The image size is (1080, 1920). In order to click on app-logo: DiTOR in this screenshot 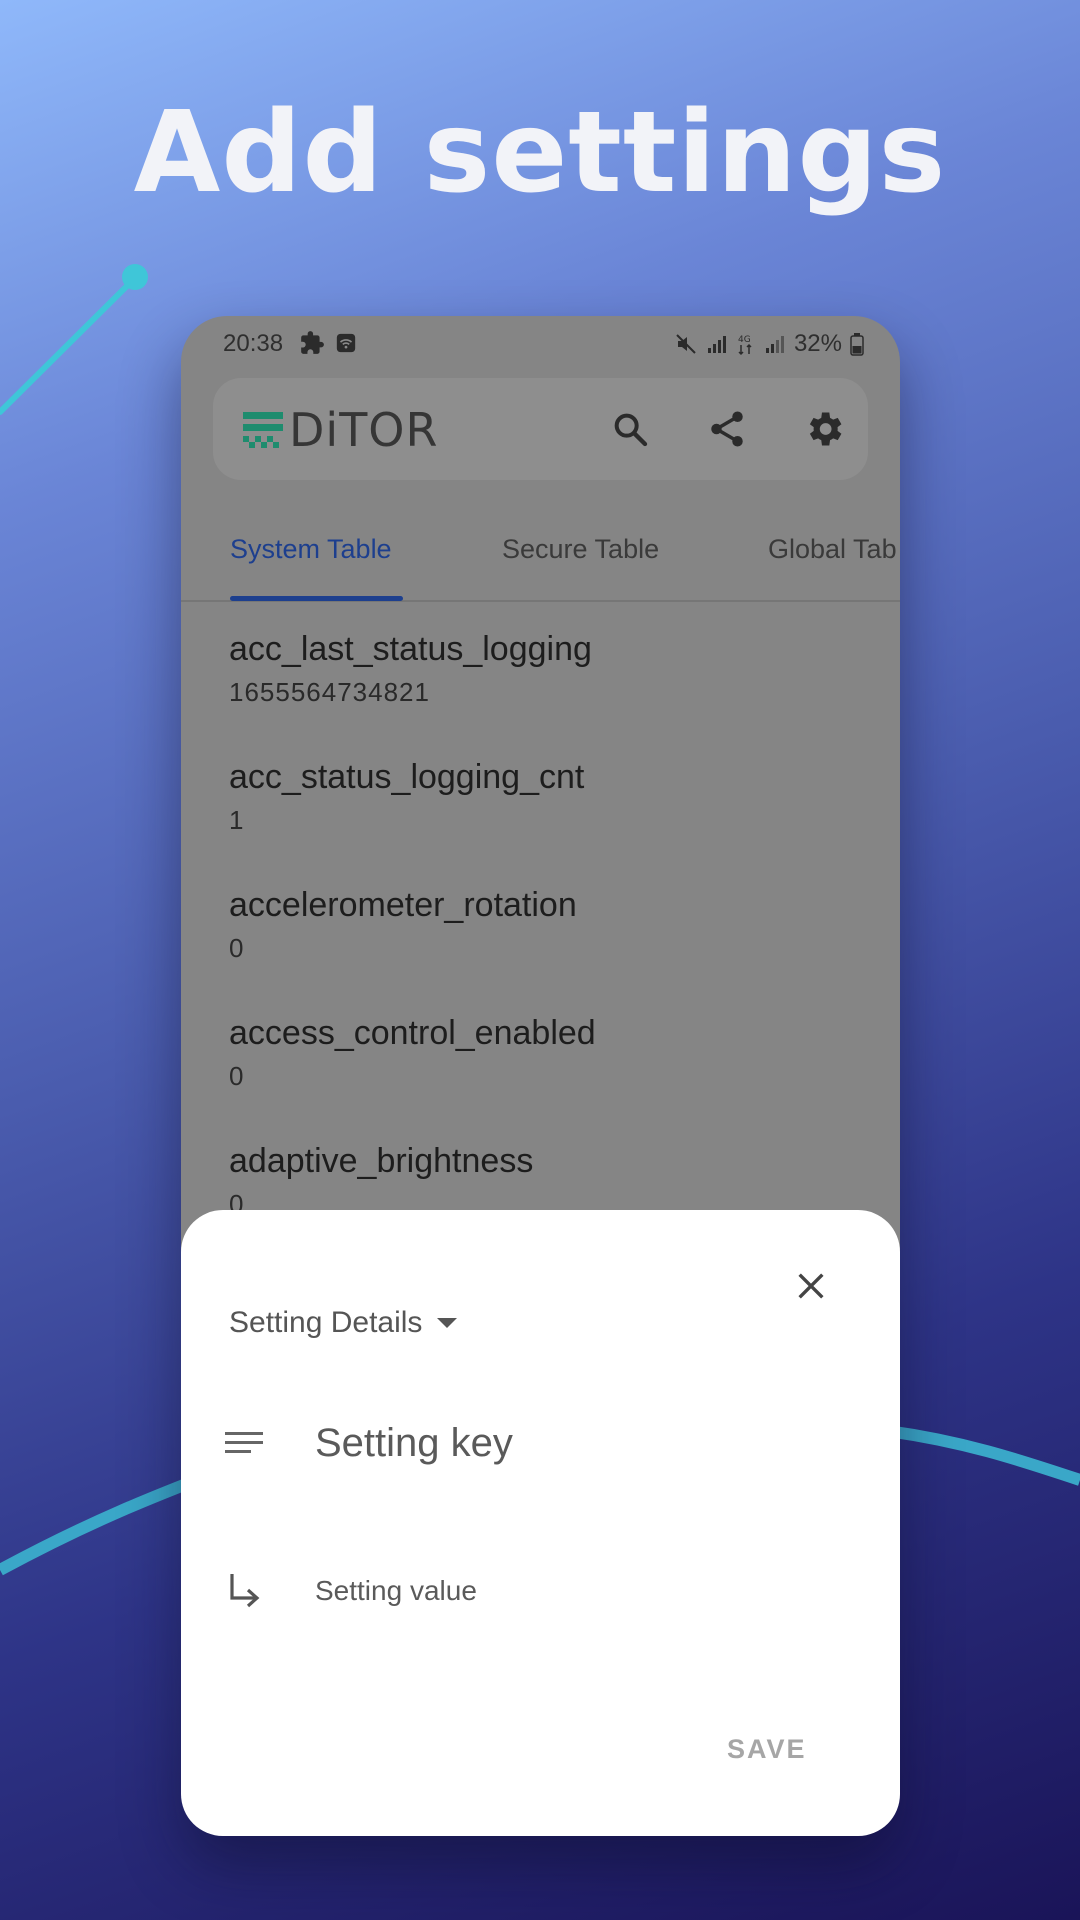, I will do `click(341, 430)`.